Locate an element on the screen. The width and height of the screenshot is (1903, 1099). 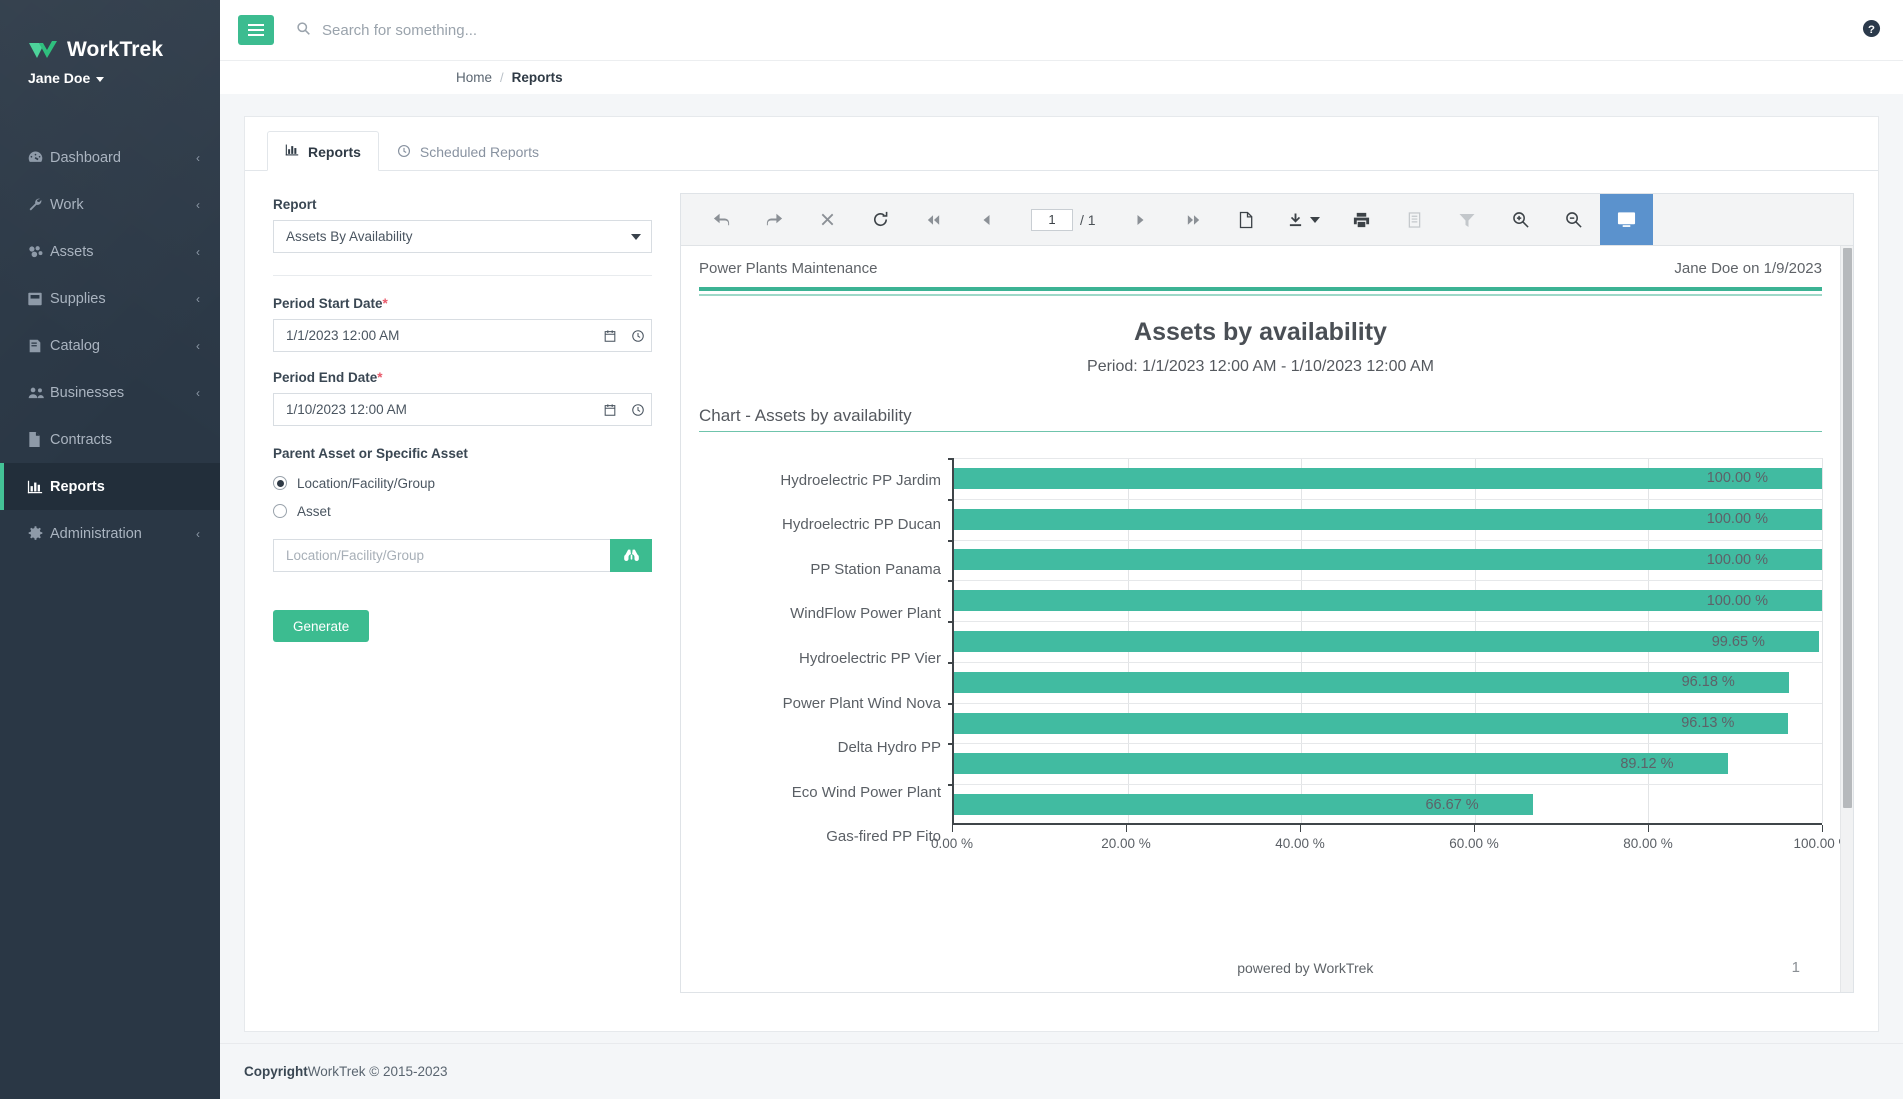
sidebar-item-administration: Administration ‹ is located at coordinates (110, 533).